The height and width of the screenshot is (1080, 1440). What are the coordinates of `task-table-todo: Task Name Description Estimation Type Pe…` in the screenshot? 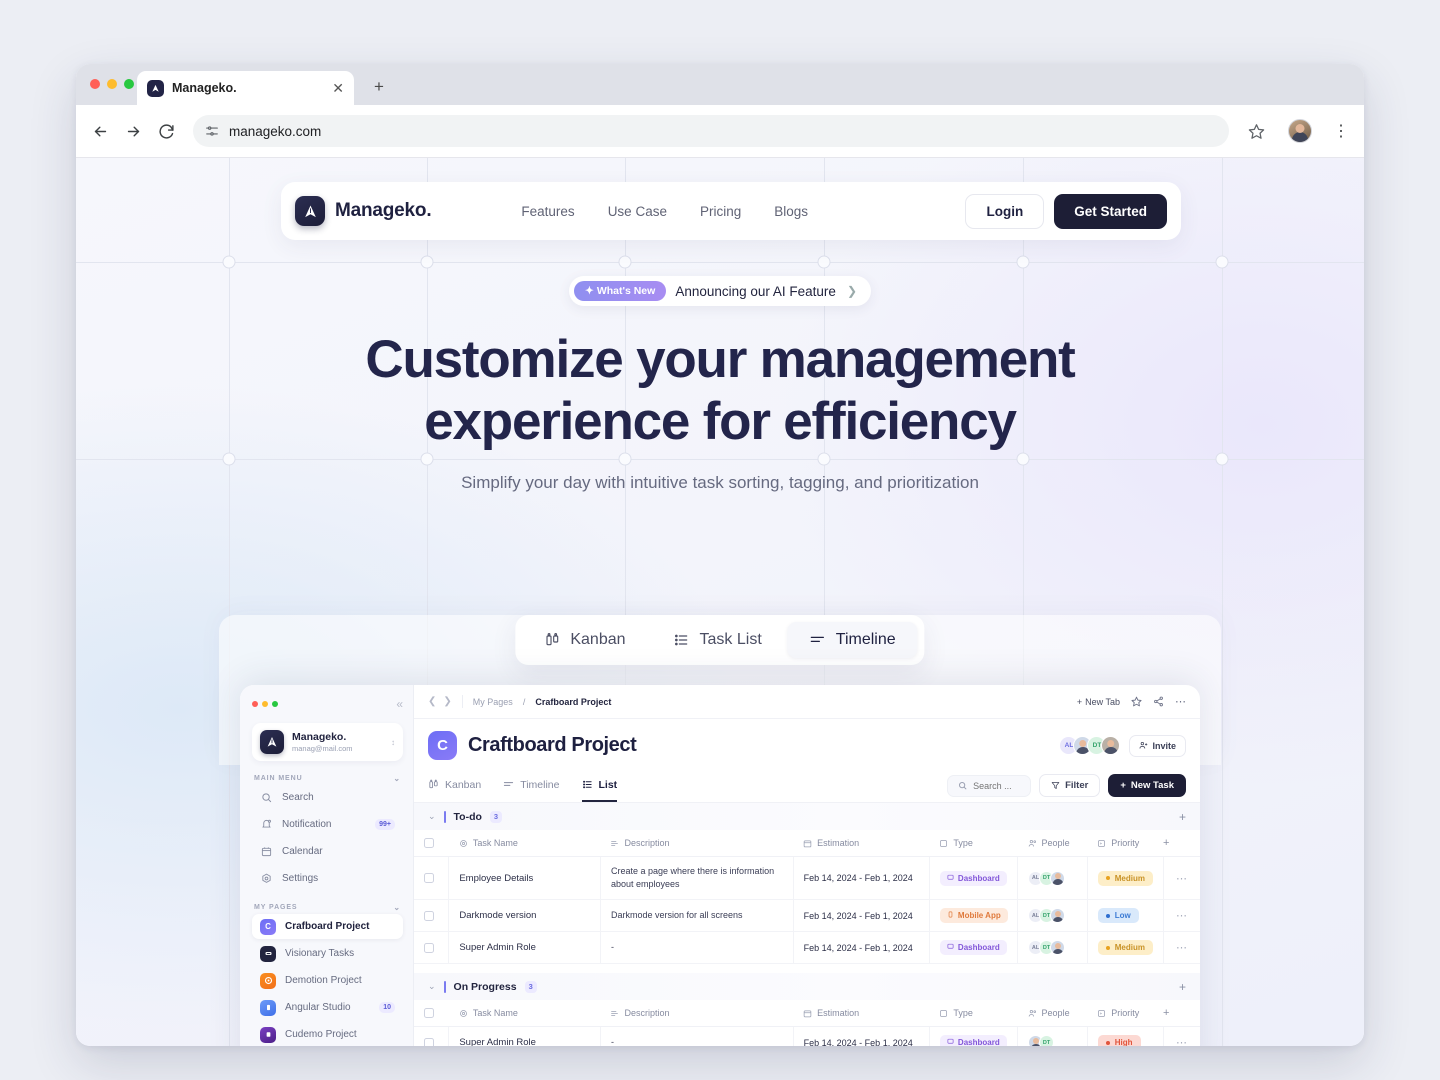 It's located at (807, 897).